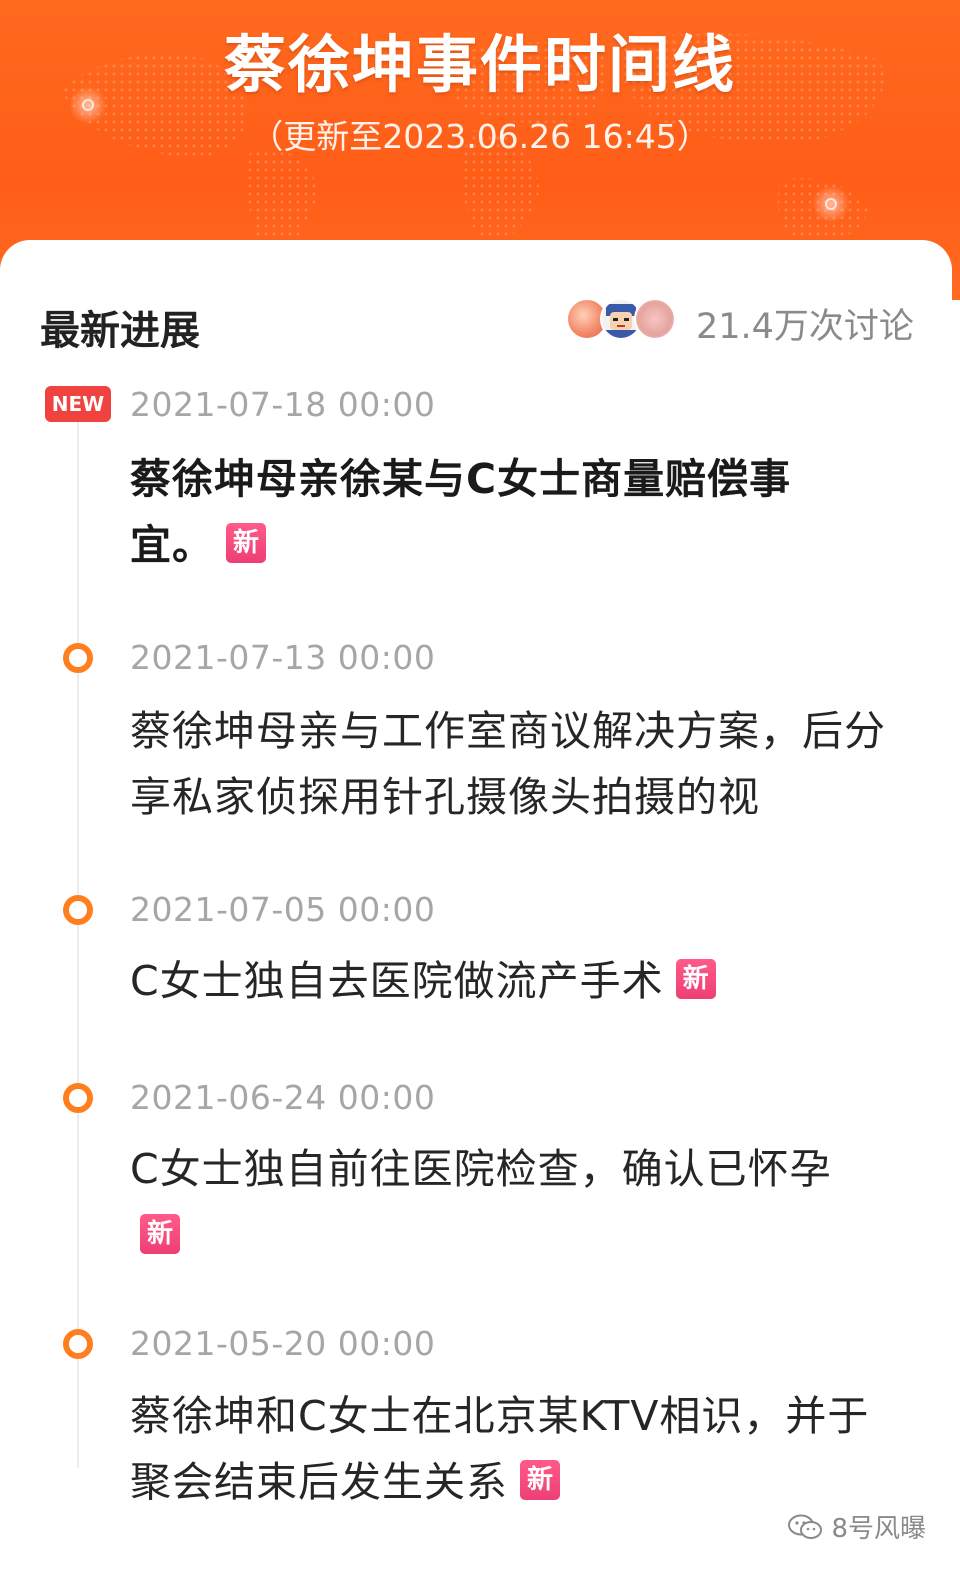 The image size is (960, 1580). Describe the element at coordinates (481, 1169) in the screenshot. I see `timeline-text-content: C女士独自前往医院检查，确认已怀孕` at that location.